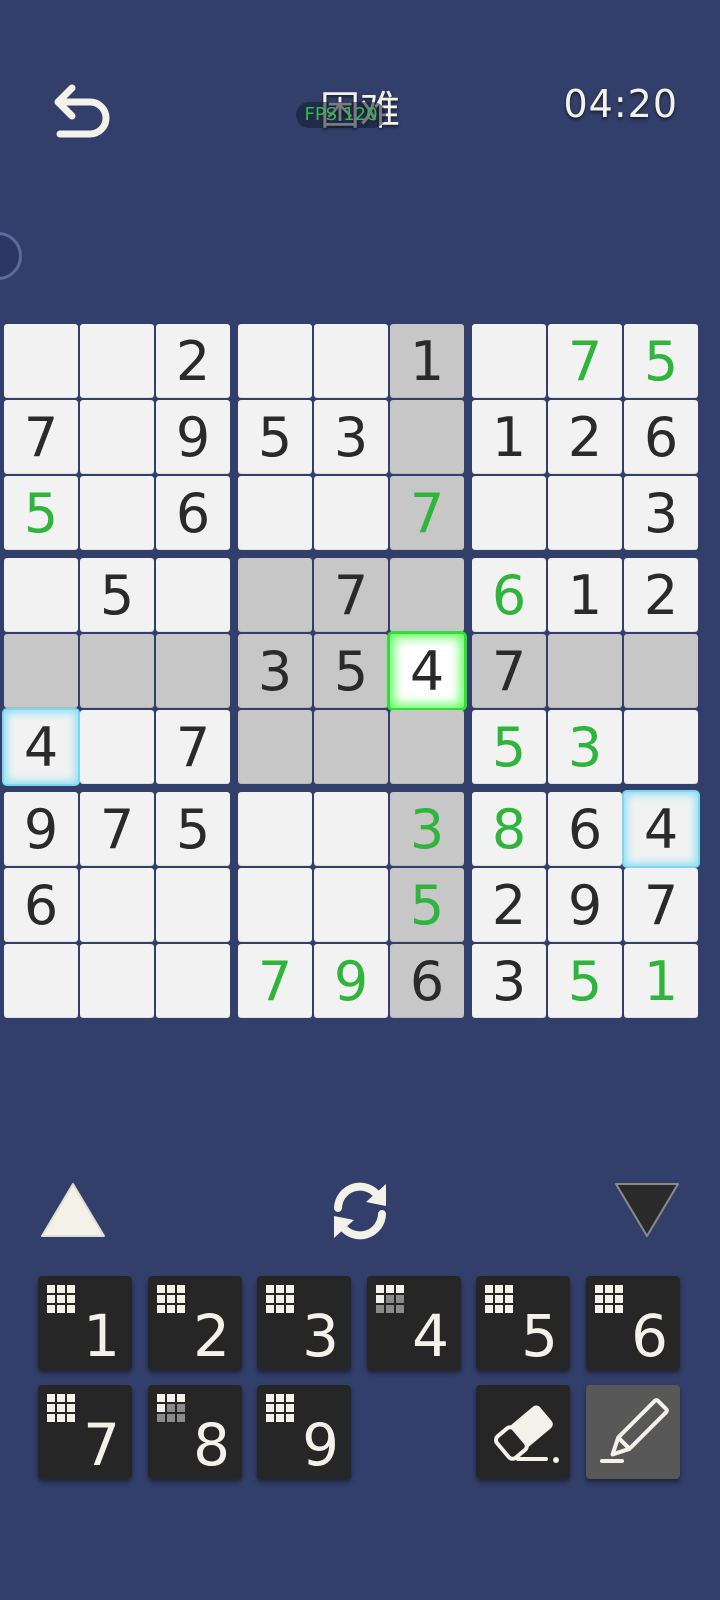  I want to click on number-key-7: 7, so click(85, 1432).